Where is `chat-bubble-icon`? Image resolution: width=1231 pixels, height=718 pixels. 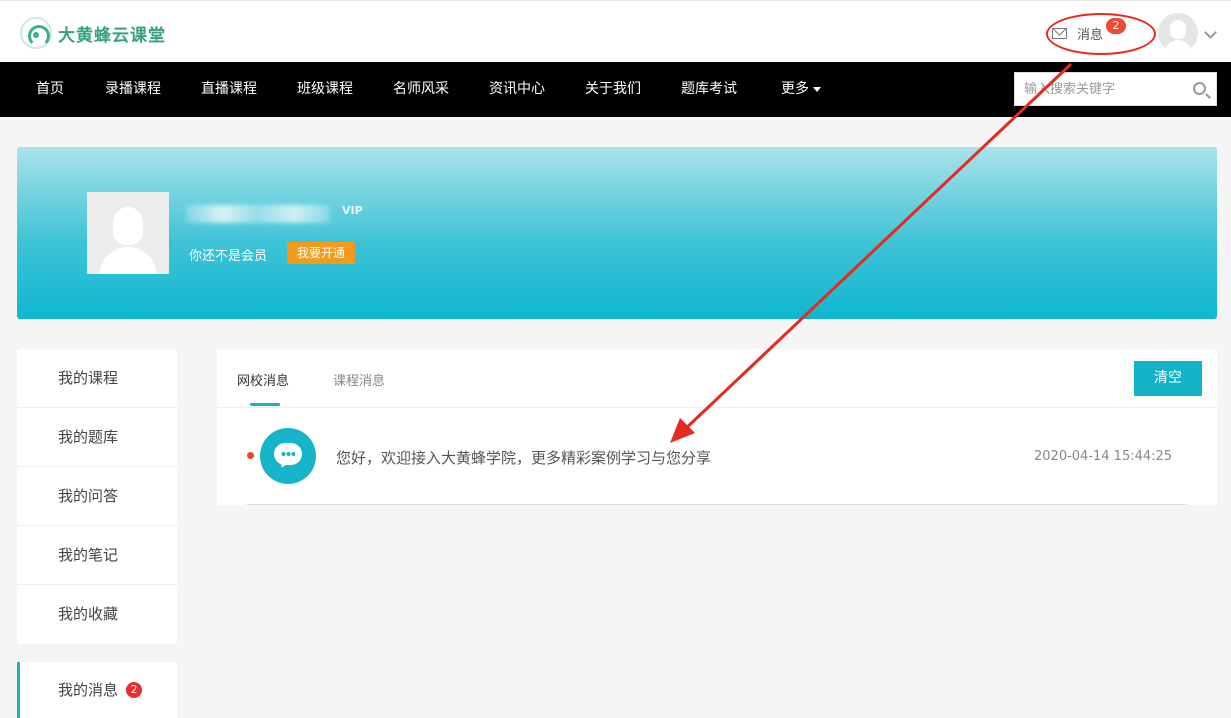
chat-bubble-icon is located at coordinates (288, 454).